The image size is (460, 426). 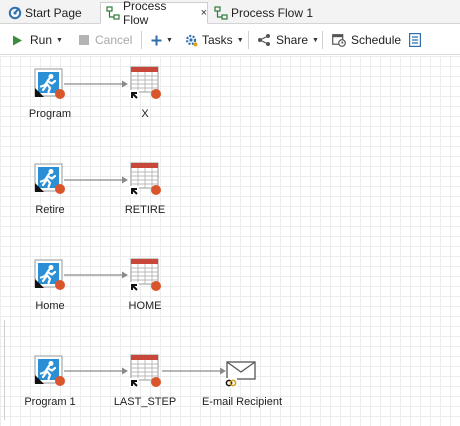 What do you see at coordinates (17, 40) in the screenshot?
I see `play-icon` at bounding box center [17, 40].